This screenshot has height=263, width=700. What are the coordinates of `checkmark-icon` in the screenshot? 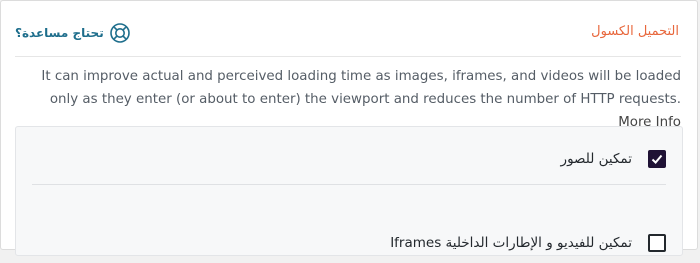 It's located at (657, 159).